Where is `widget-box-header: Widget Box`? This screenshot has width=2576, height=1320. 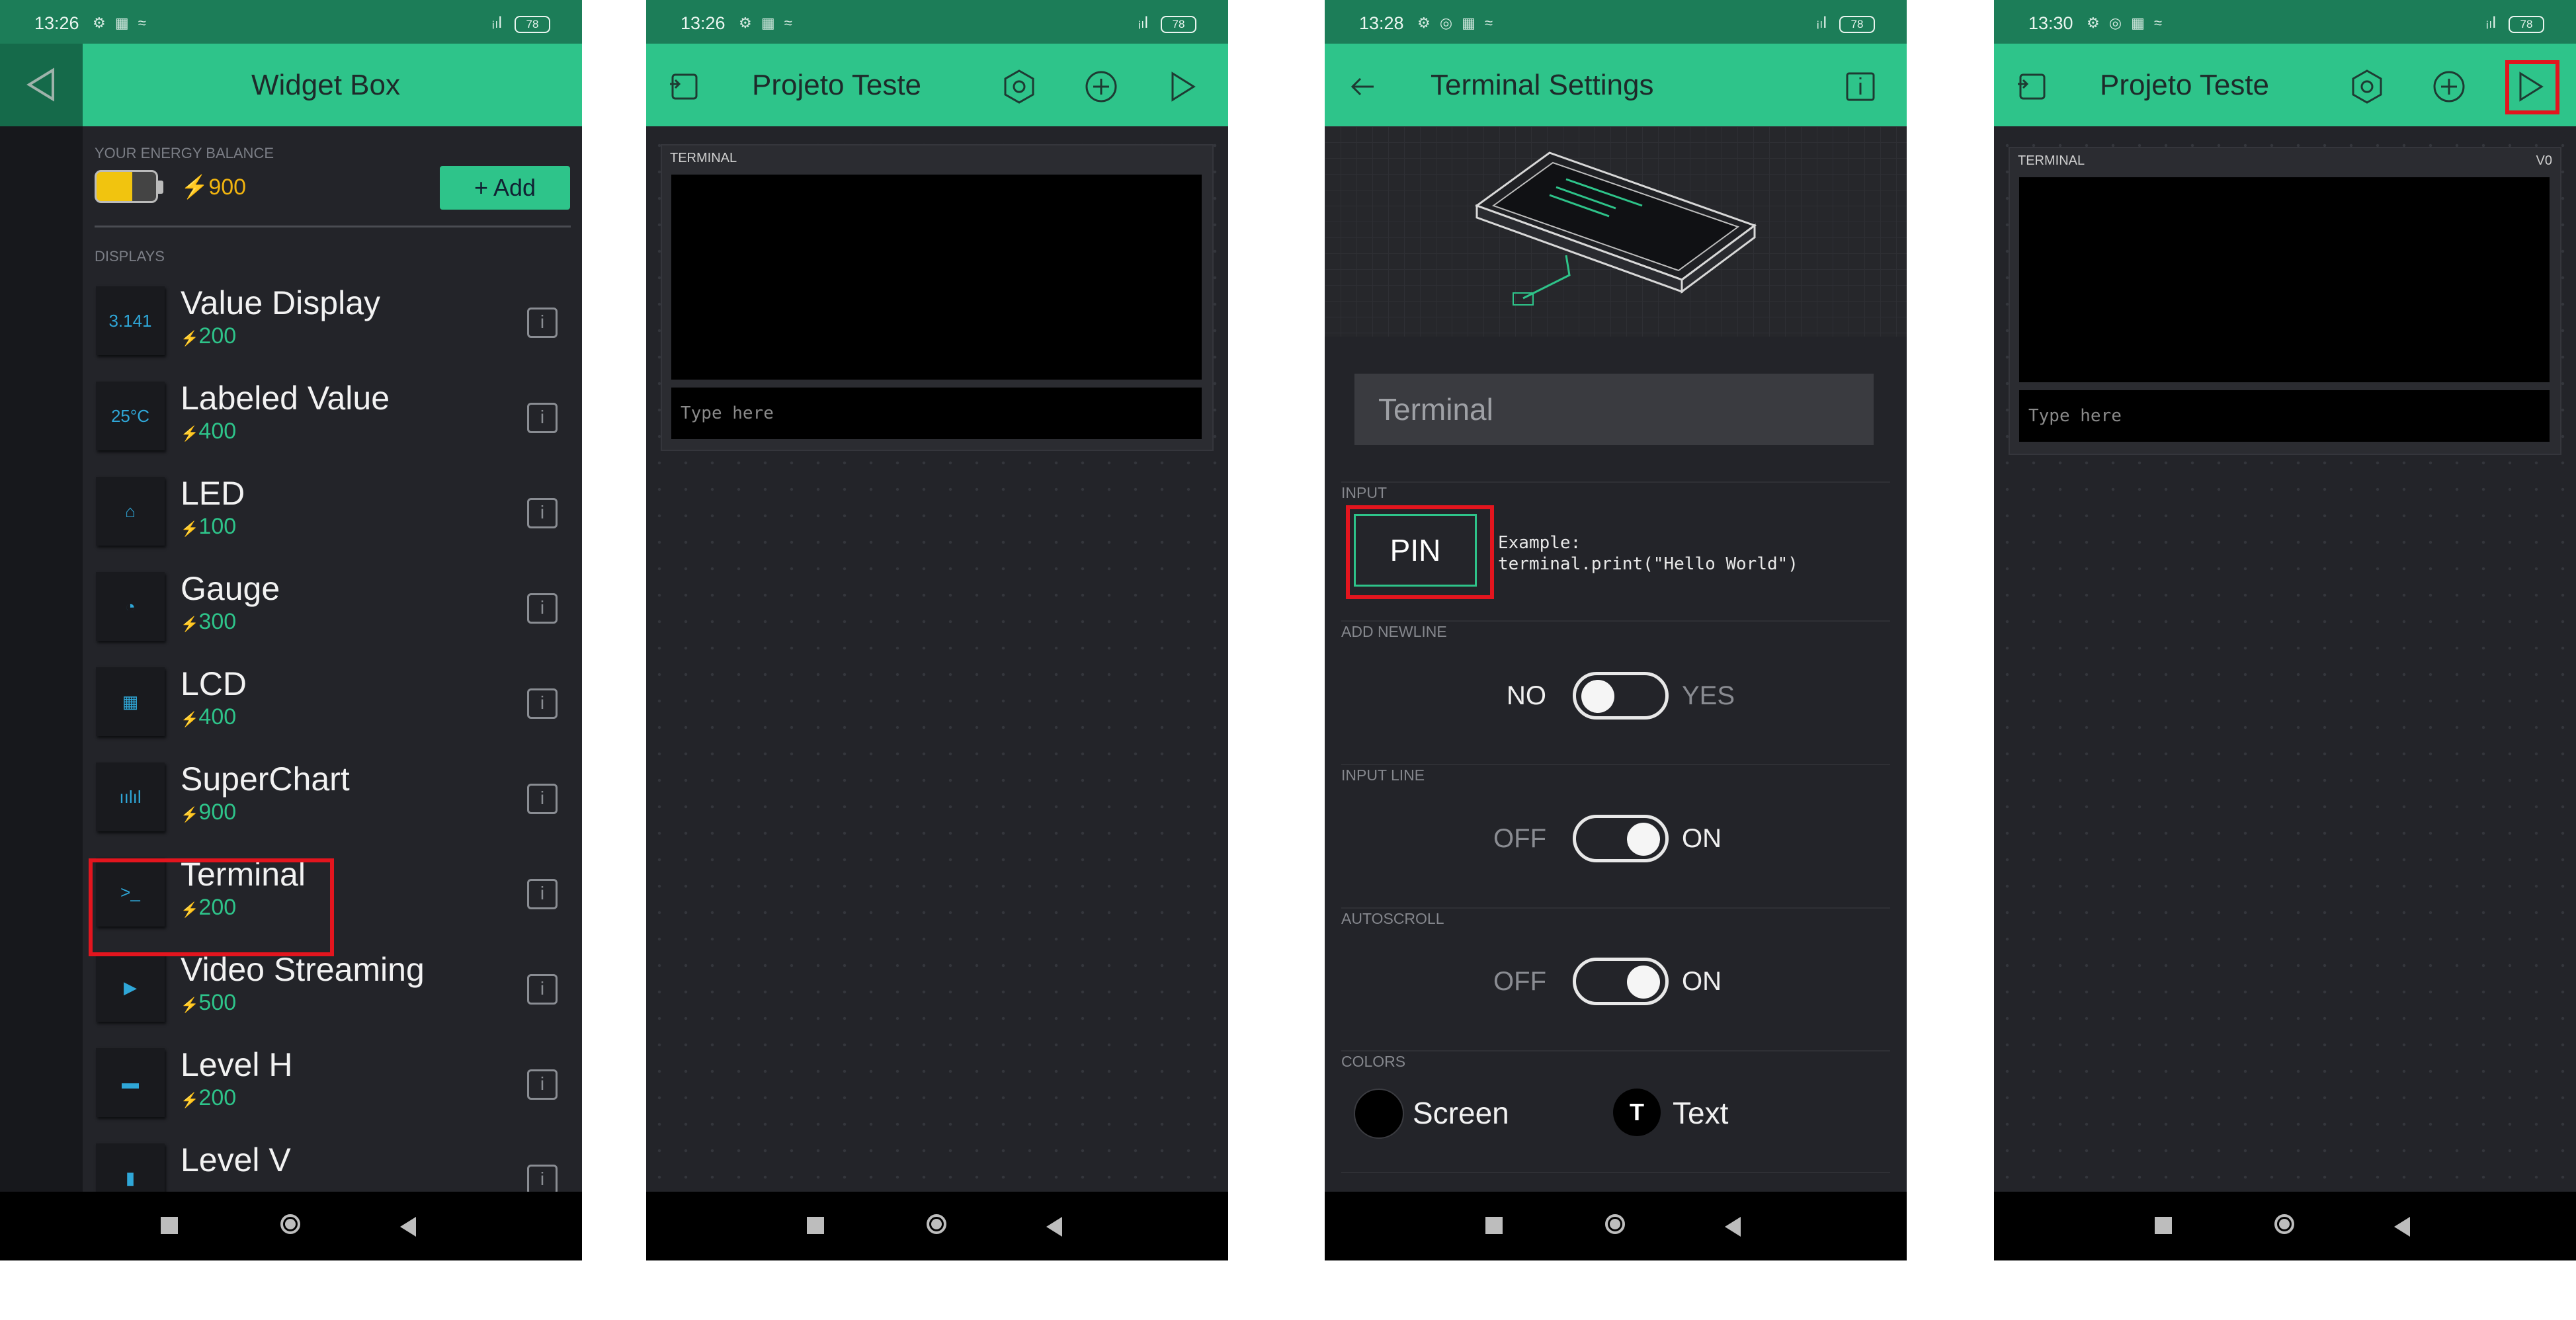
widget-box-header: Widget Box is located at coordinates (332, 85).